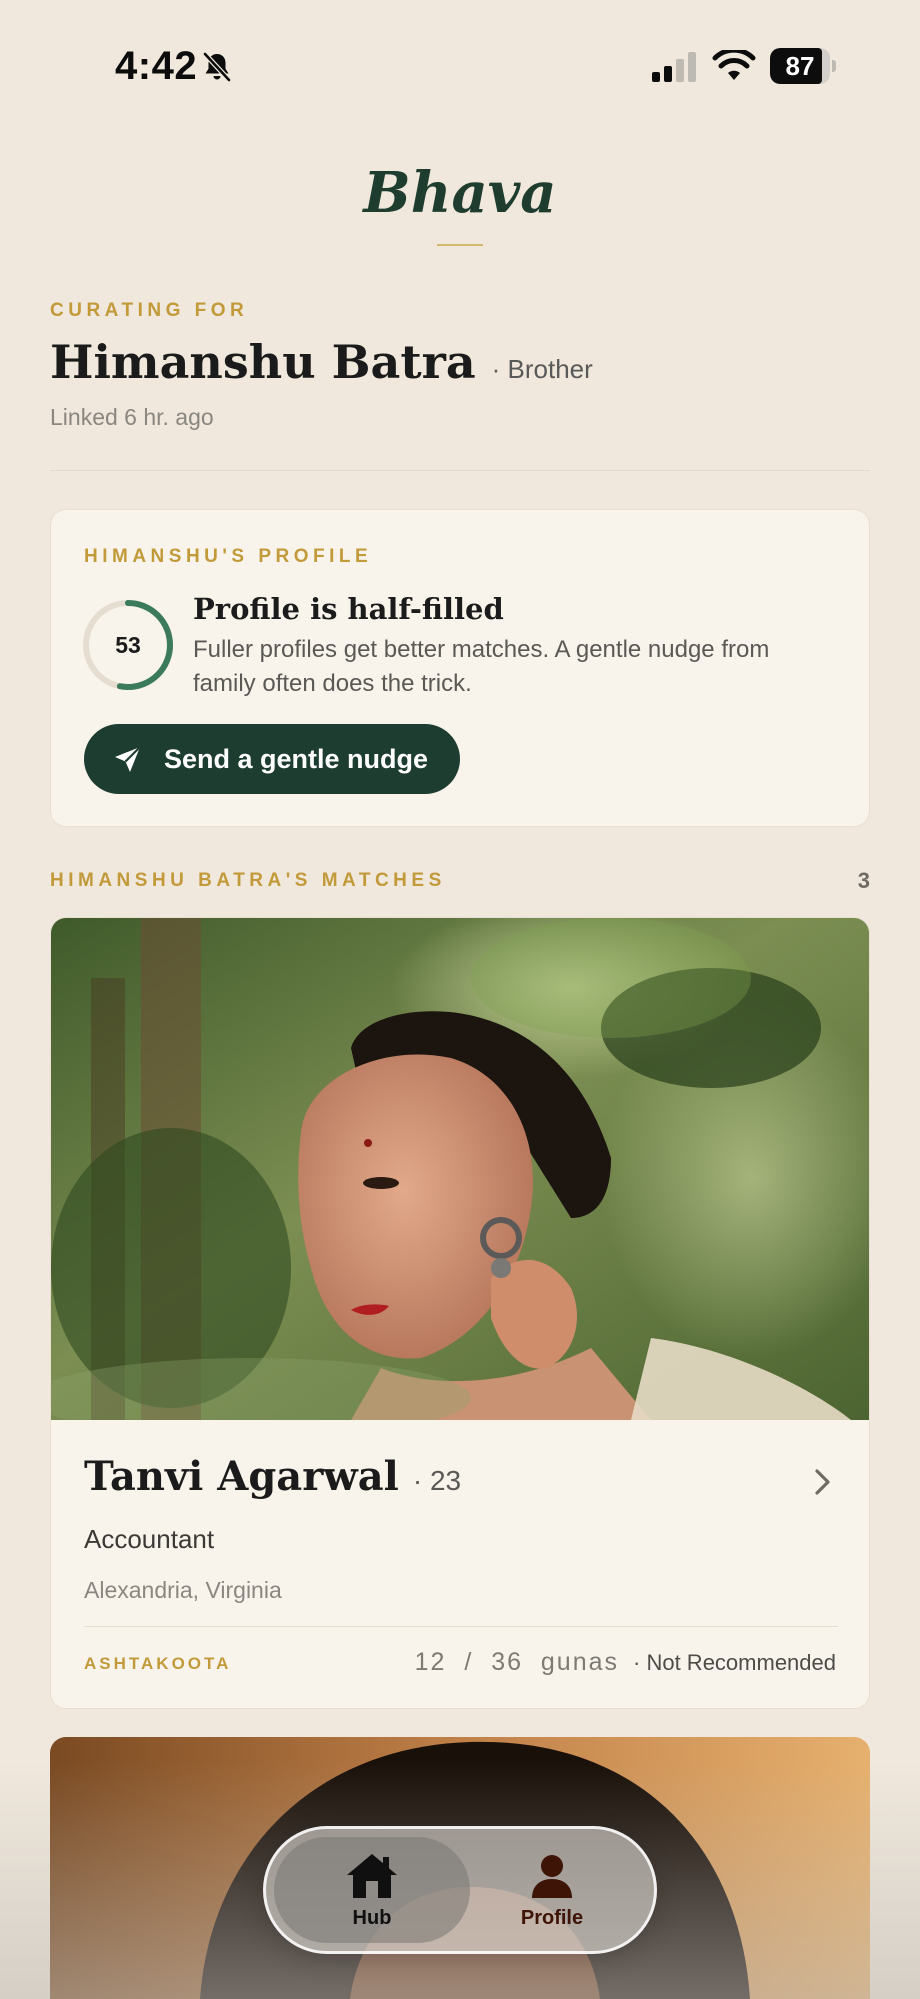 This screenshot has width=920, height=1999. I want to click on match-name: Tanvi Agarwal, so click(241, 1476).